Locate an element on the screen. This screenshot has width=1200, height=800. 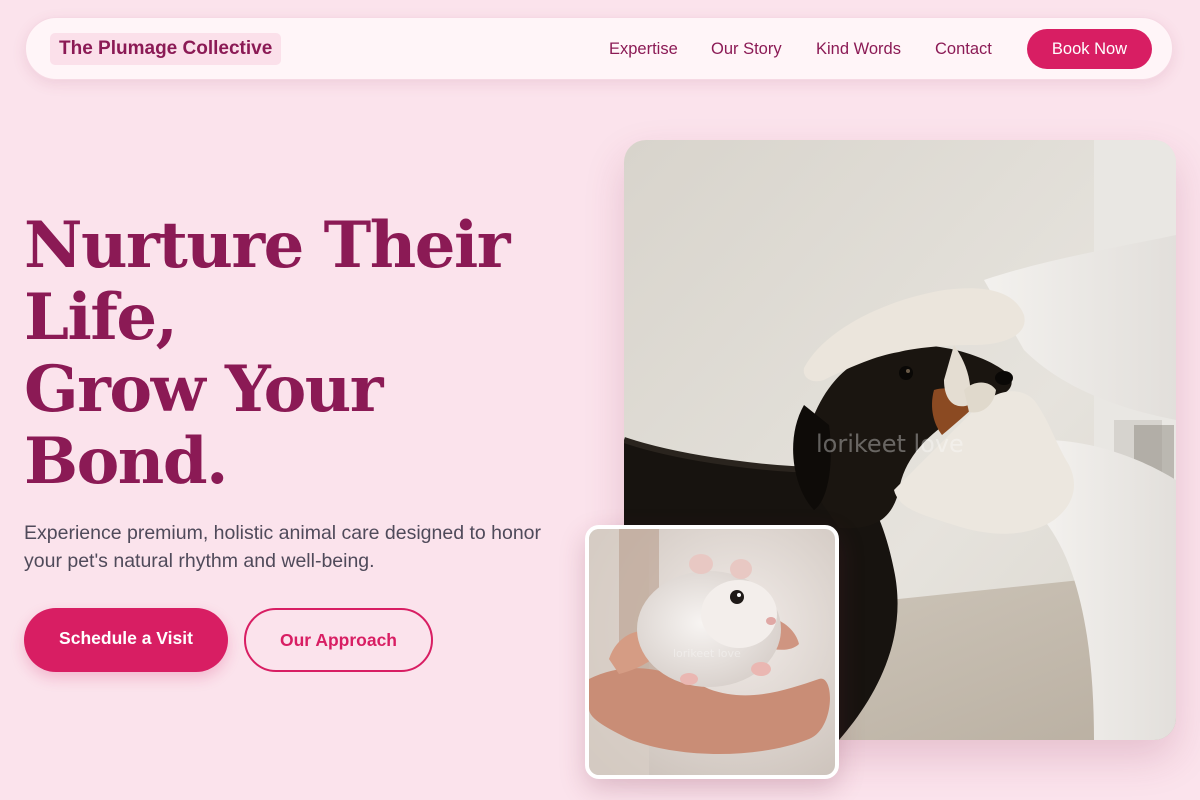
nav-link-contact: Contact is located at coordinates (963, 49).